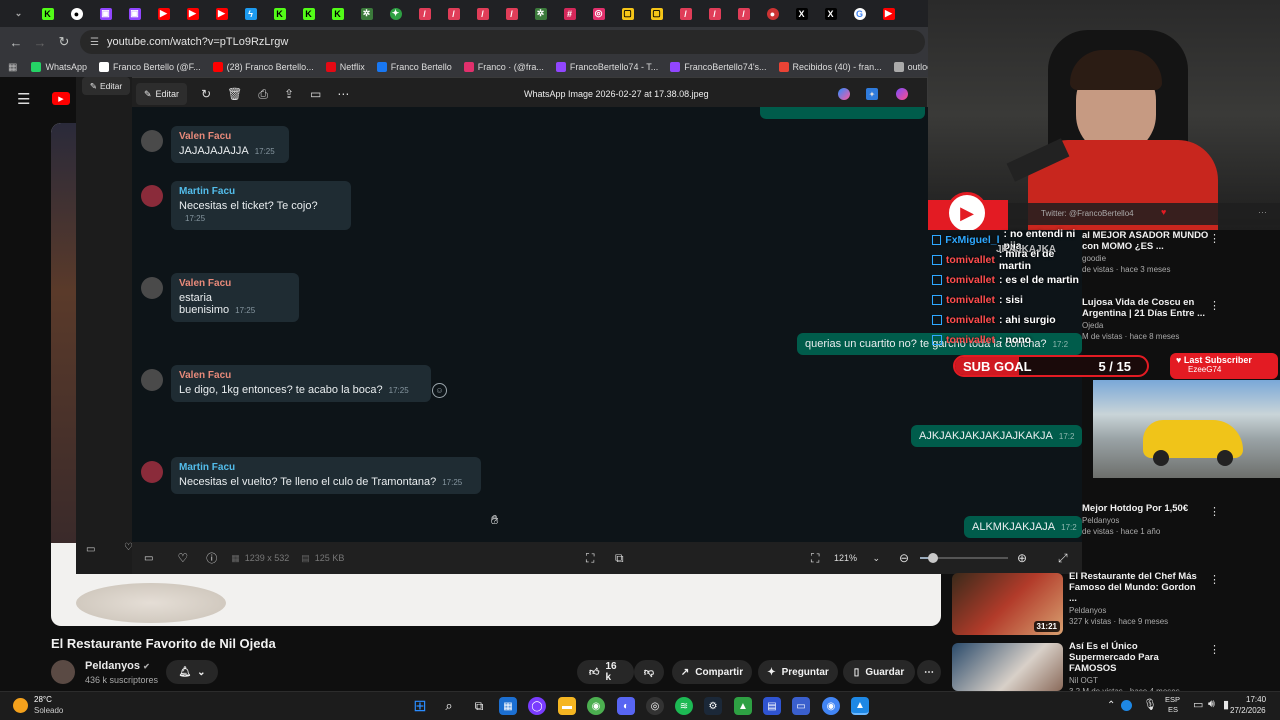 This screenshot has height=720, width=1280. Describe the element at coordinates (345, 67) in the screenshot. I see `bookmark-item: Netflix` at that location.